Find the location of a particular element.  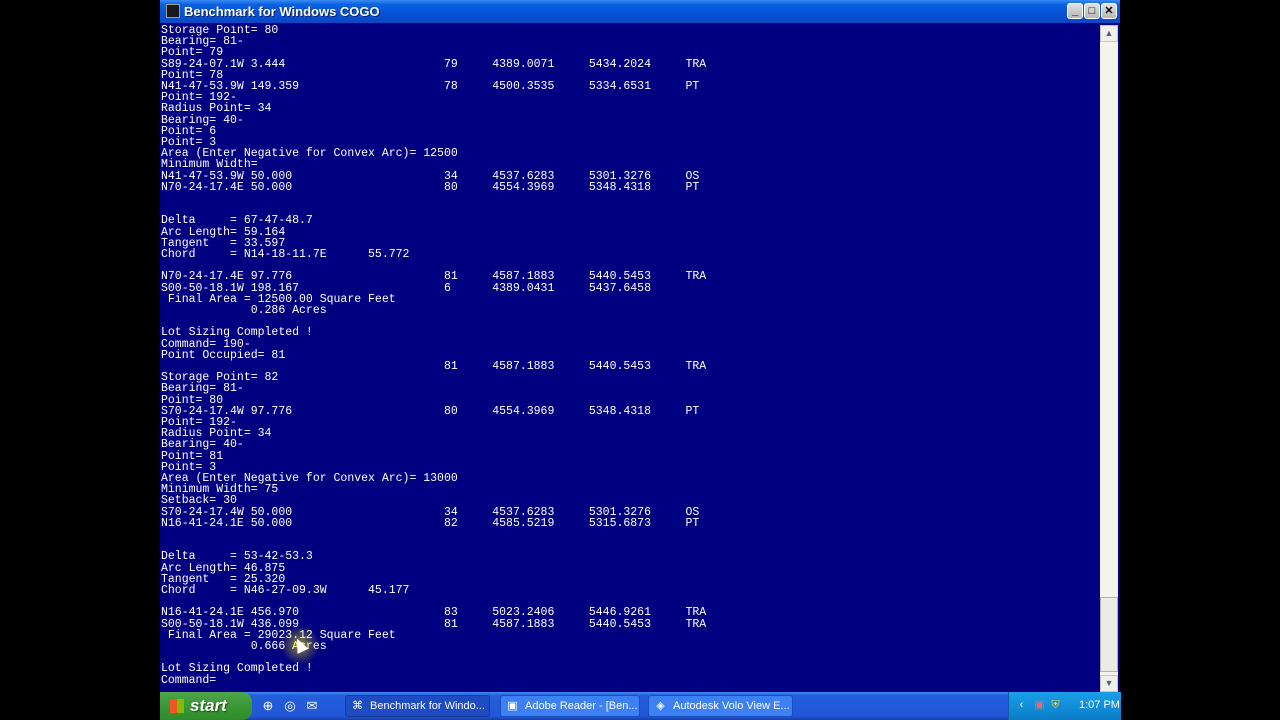

quicklaunch-media-icon: ◎ is located at coordinates (290, 706).